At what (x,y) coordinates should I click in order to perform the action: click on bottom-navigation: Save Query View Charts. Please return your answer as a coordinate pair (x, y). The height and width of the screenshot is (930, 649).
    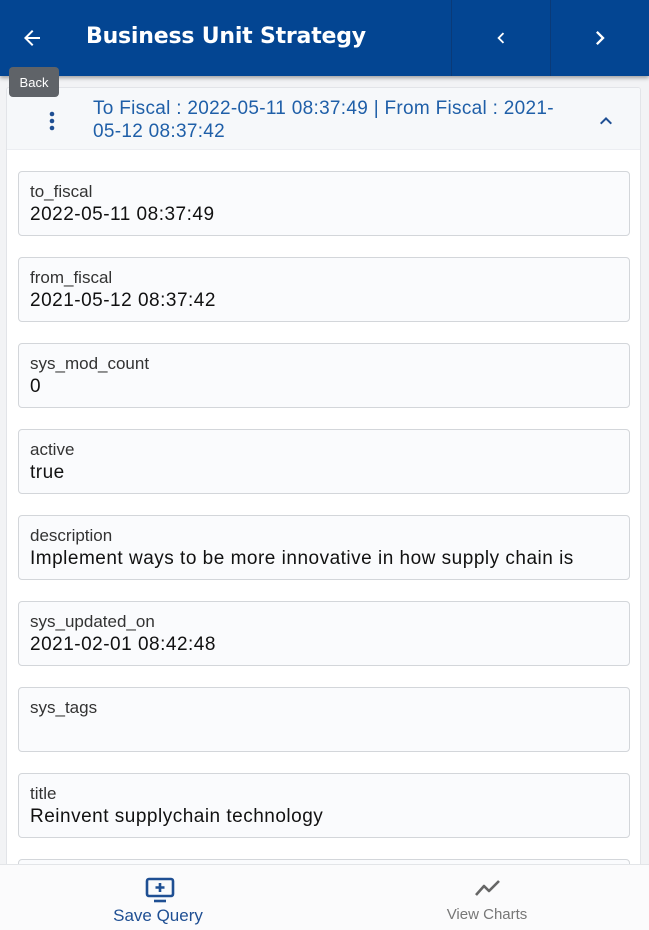
    Looking at the image, I should click on (324, 897).